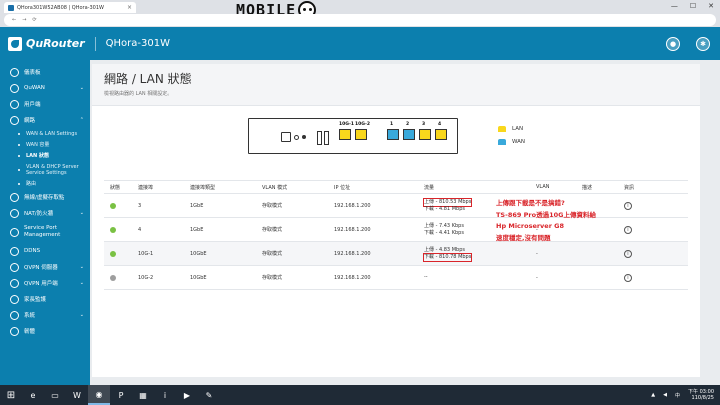 This screenshot has width=720, height=405. What do you see at coordinates (286, 137) in the screenshot?
I see `power-port-icon` at bounding box center [286, 137].